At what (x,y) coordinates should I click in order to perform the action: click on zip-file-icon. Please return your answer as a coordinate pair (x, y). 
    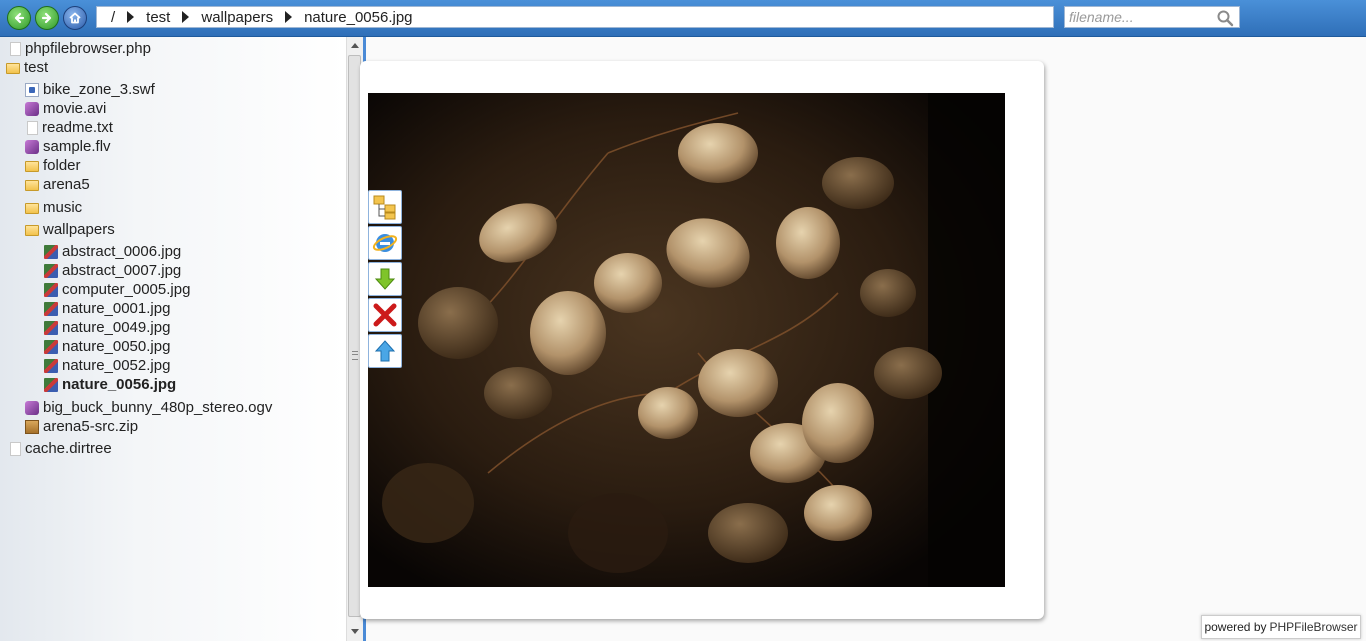
    Looking at the image, I should click on (32, 426).